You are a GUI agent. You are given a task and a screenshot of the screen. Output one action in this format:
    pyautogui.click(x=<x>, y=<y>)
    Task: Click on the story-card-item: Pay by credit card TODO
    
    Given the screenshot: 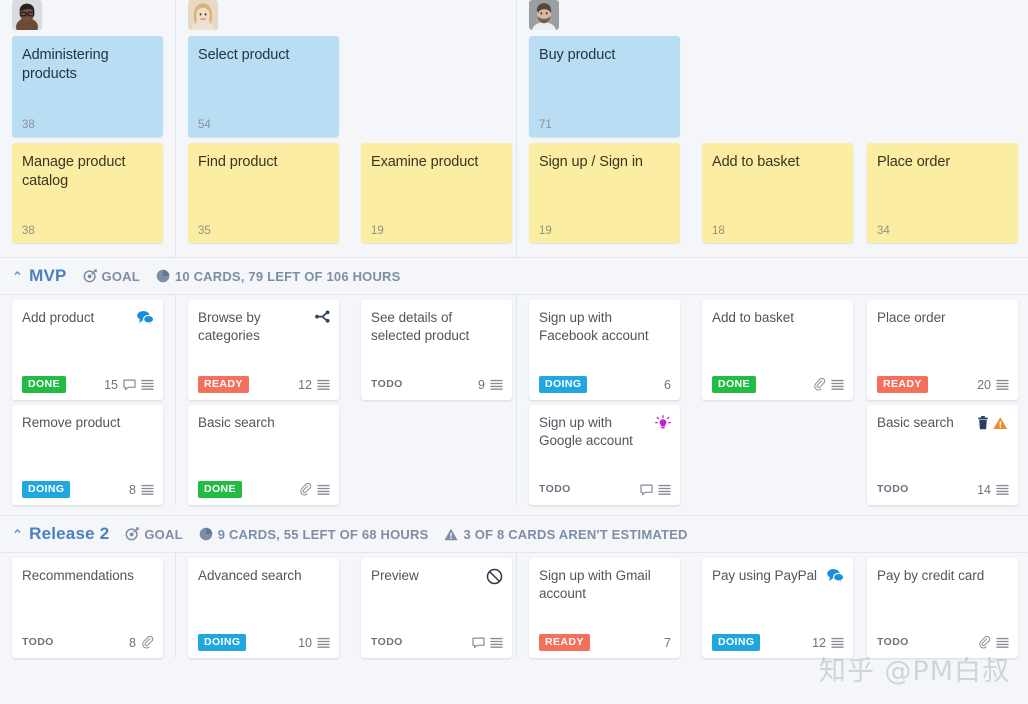 What is the action you would take?
    pyautogui.click(x=942, y=608)
    